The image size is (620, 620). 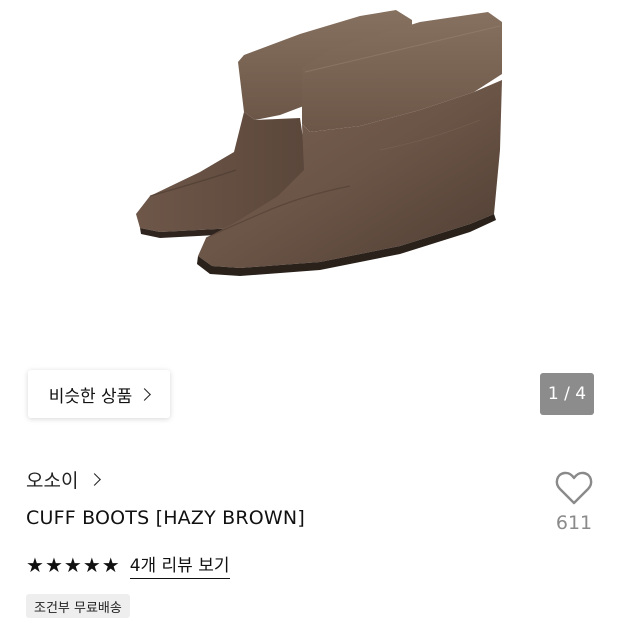 I want to click on product-title: CUFF BOOTS [HAZY BROWN], so click(x=165, y=518).